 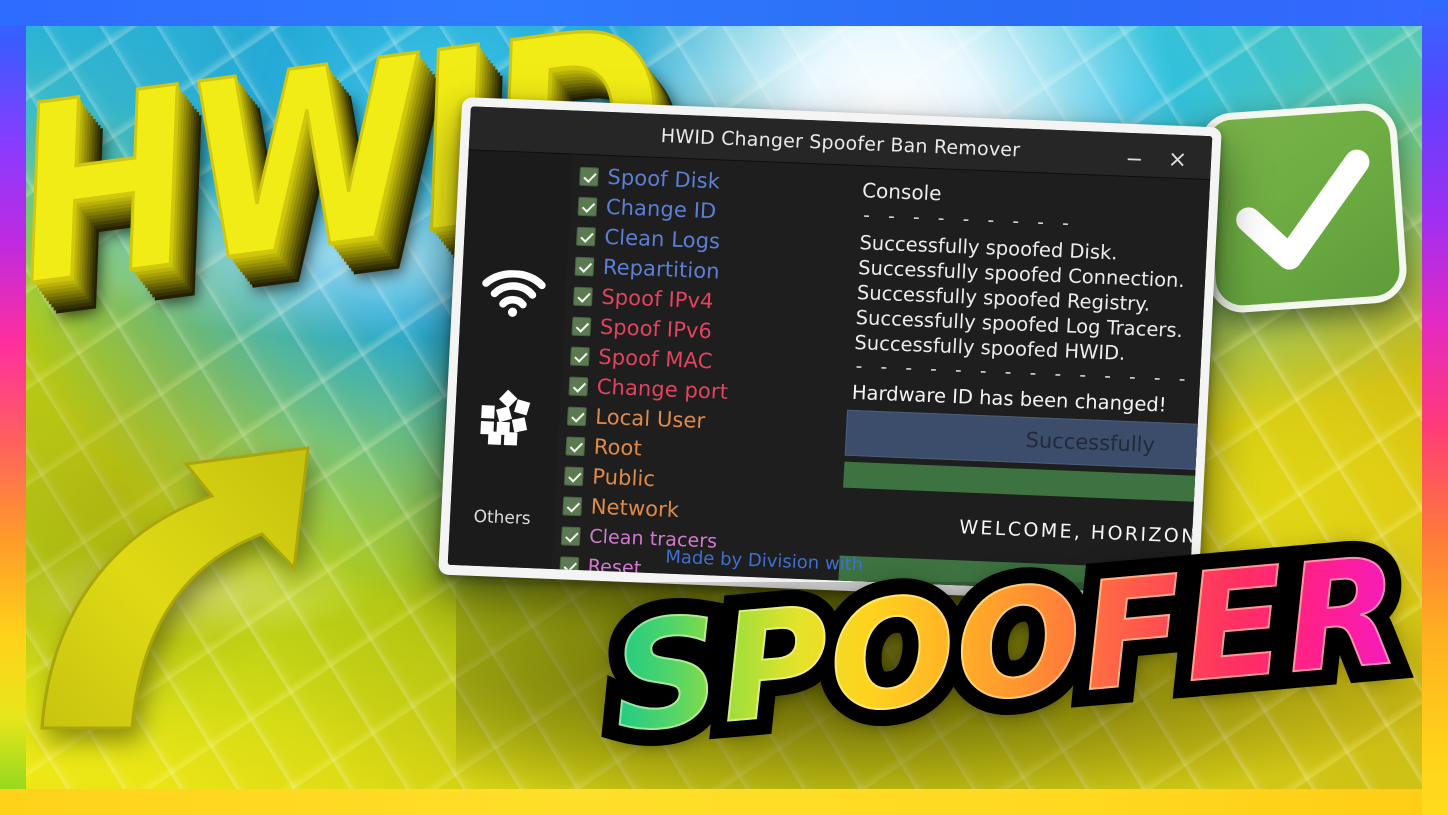 What do you see at coordinates (589, 176) in the screenshot?
I see `checkbox-spoof-disk` at bounding box center [589, 176].